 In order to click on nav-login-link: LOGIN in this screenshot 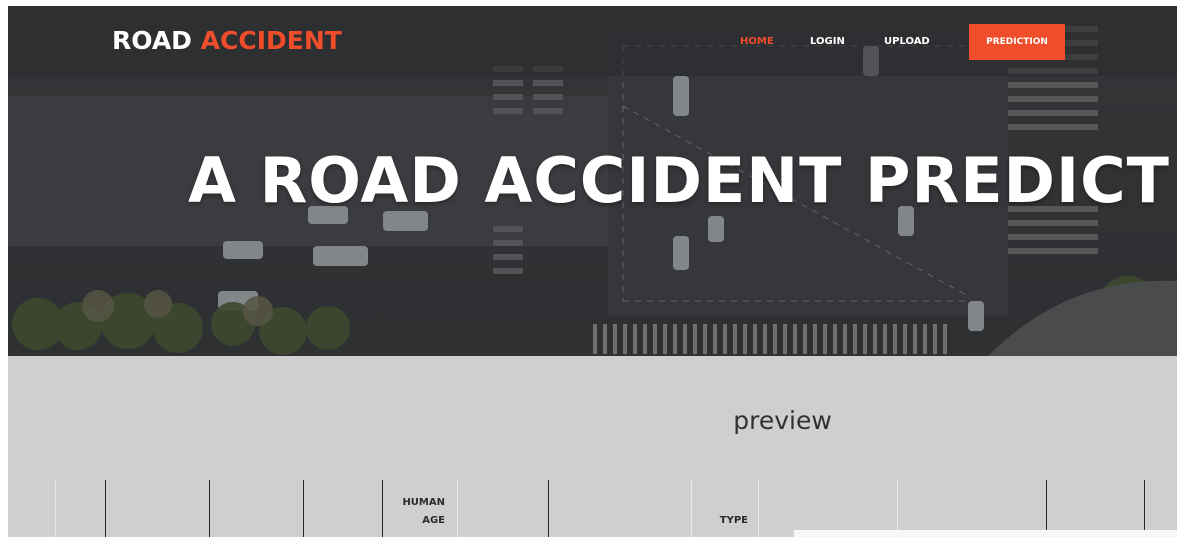, I will do `click(827, 41)`.